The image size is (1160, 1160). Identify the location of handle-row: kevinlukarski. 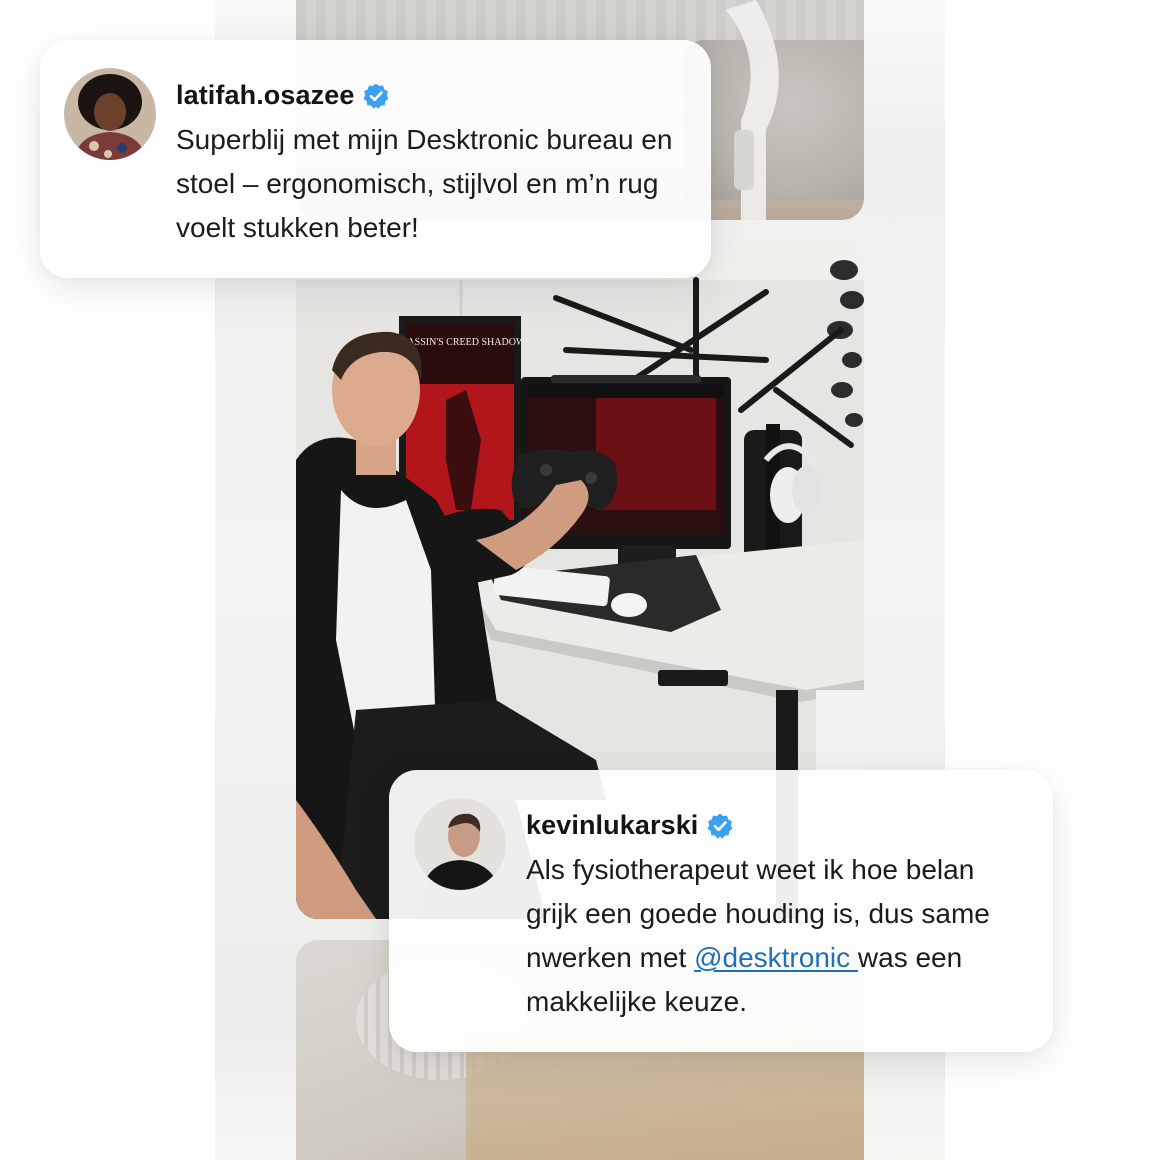
(630, 825).